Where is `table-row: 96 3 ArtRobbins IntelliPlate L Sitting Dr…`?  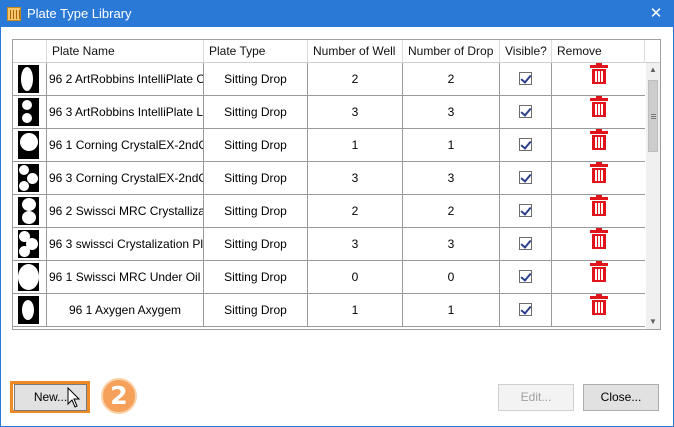
table-row: 96 3 ArtRobbins IntelliPlate L Sitting Dr… is located at coordinates (329, 112).